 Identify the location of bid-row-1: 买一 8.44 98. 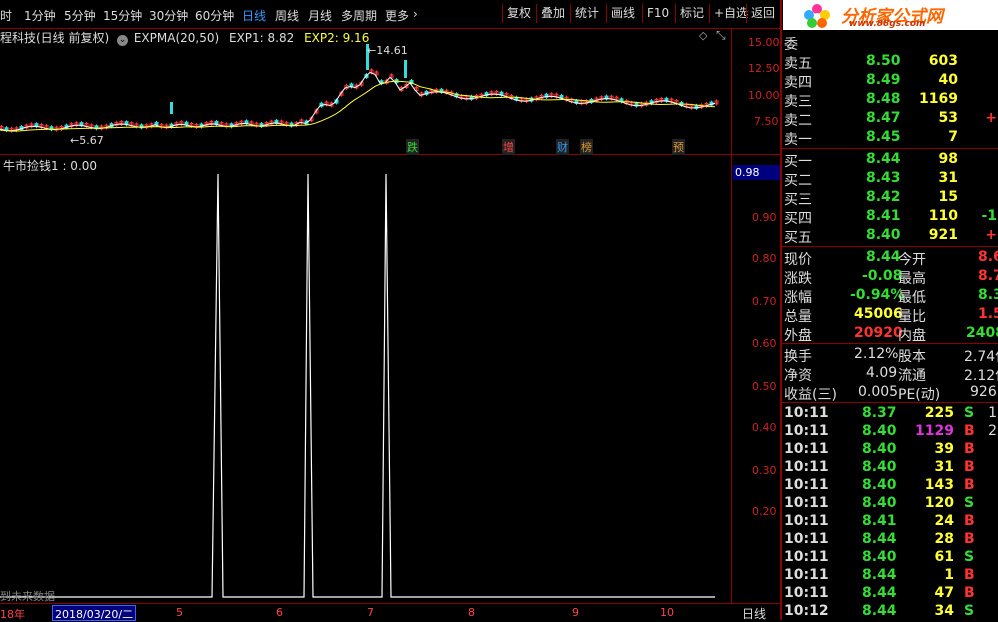
(890, 160).